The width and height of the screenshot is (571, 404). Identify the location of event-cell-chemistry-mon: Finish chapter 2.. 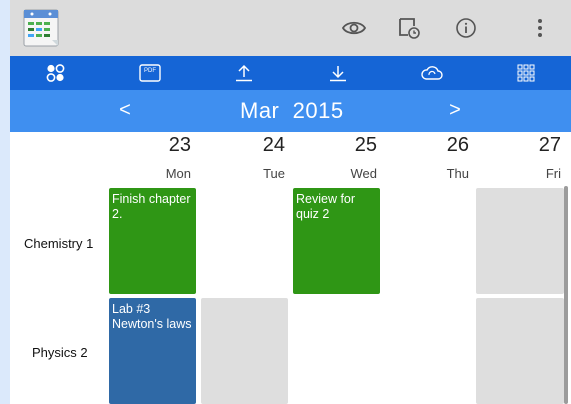
(152, 241).